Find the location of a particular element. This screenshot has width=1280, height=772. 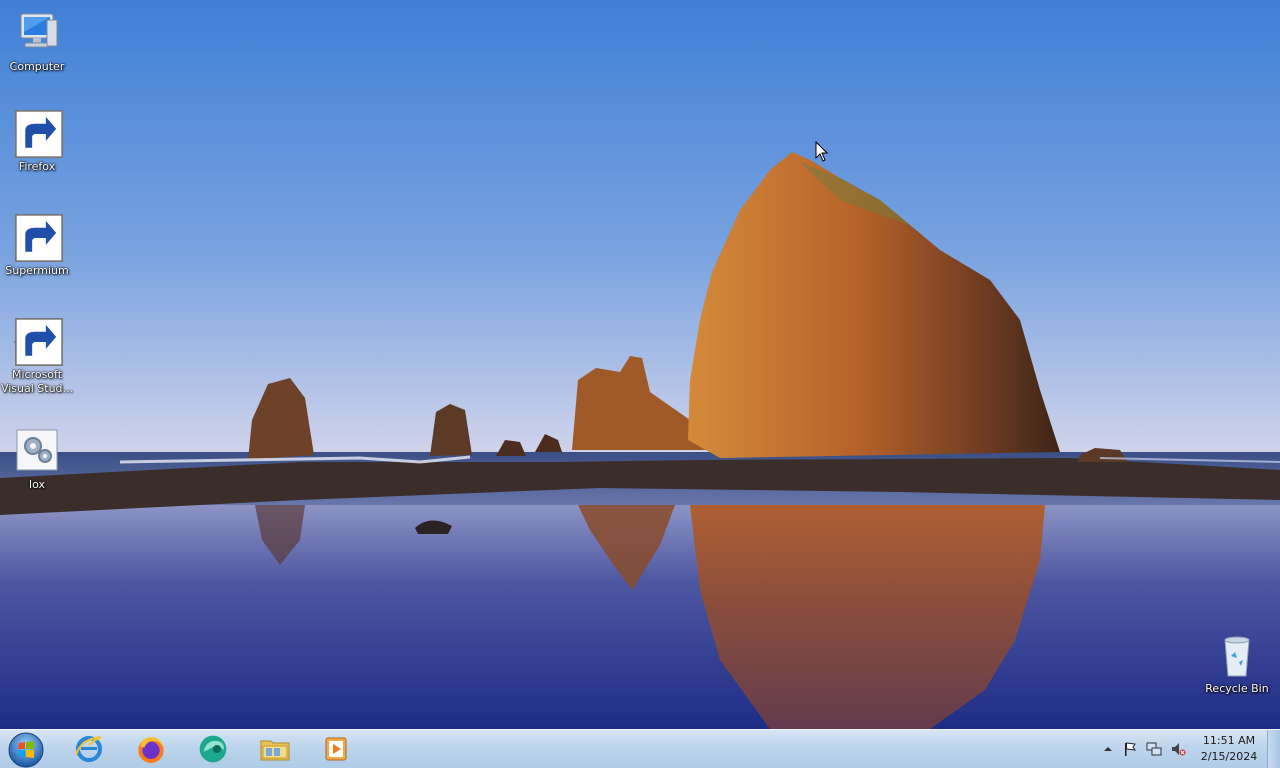

network-icon is located at coordinates (1154, 749).